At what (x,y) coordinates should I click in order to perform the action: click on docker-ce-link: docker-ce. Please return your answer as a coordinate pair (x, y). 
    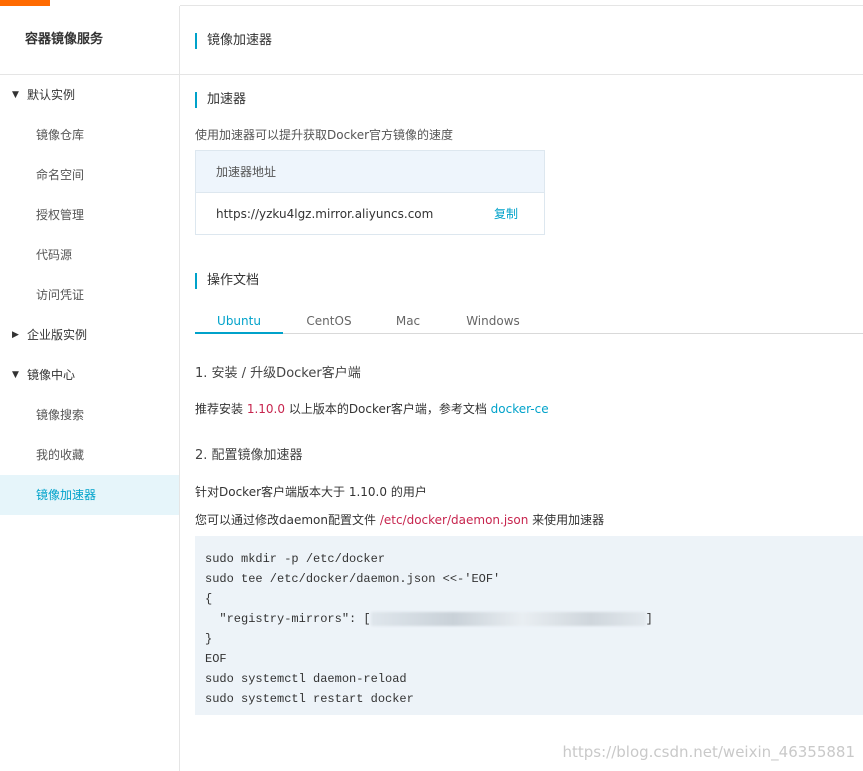
    Looking at the image, I should click on (520, 409).